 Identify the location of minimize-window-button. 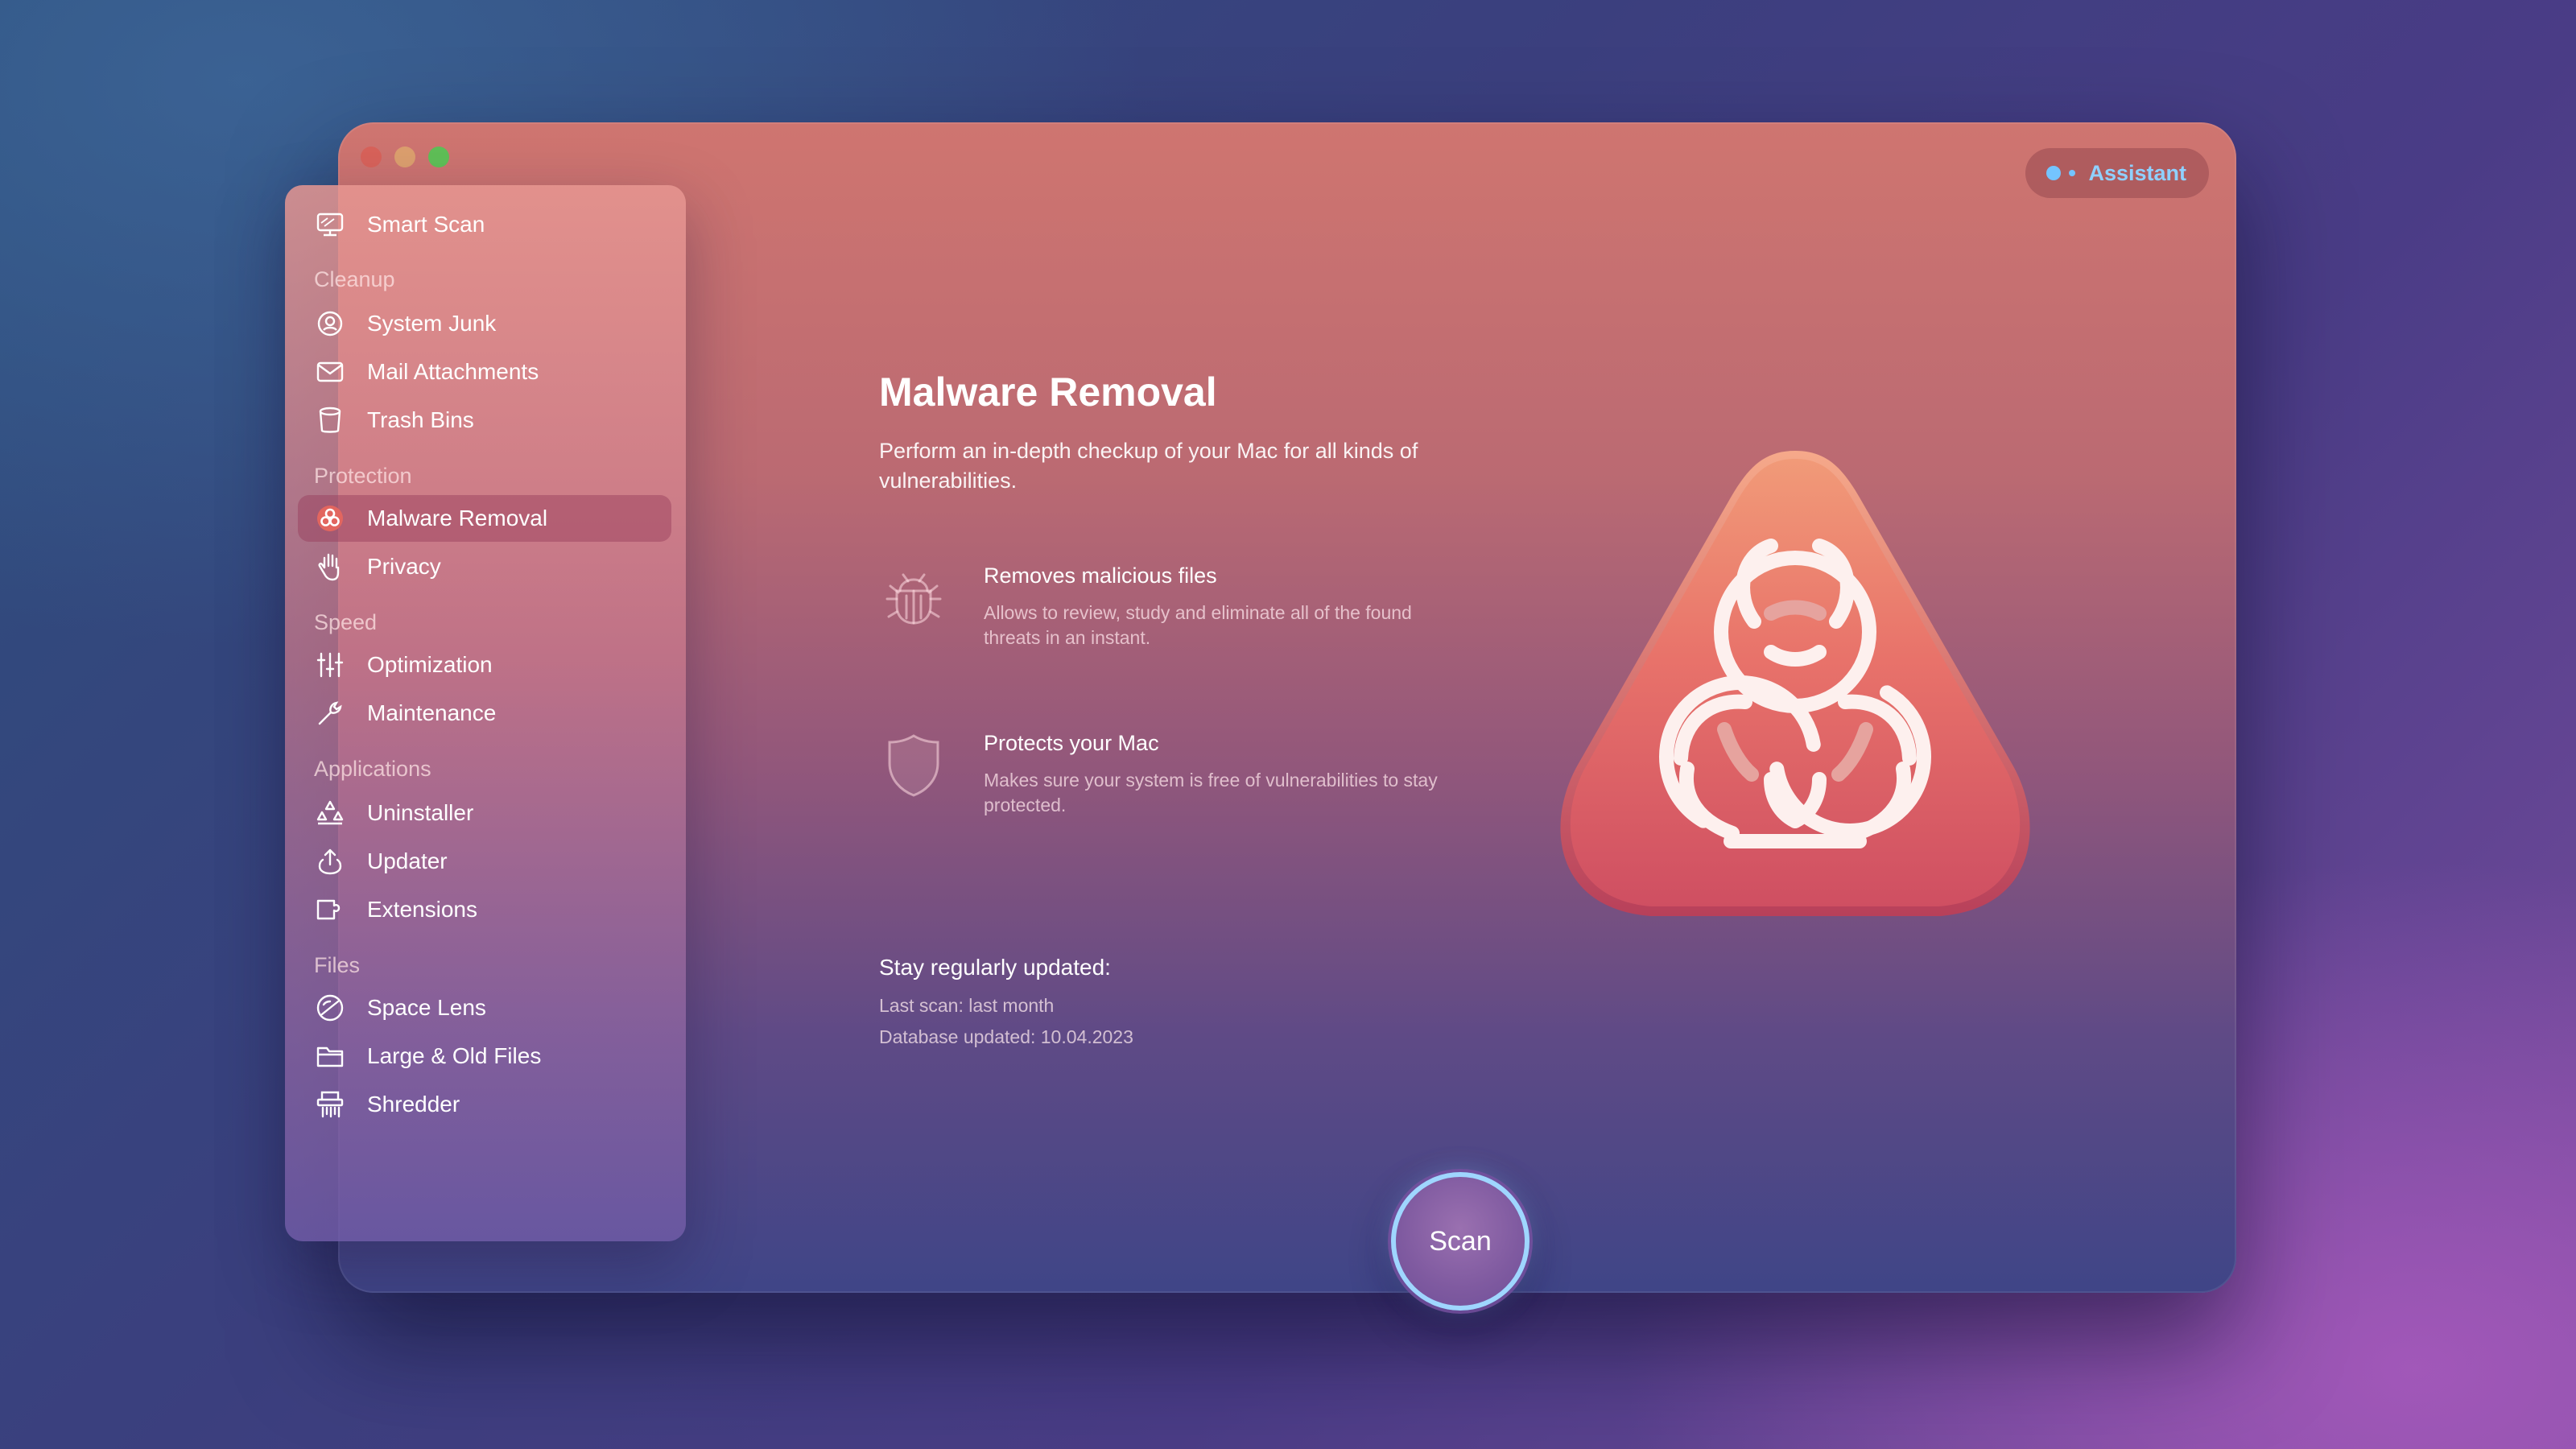
(404, 157).